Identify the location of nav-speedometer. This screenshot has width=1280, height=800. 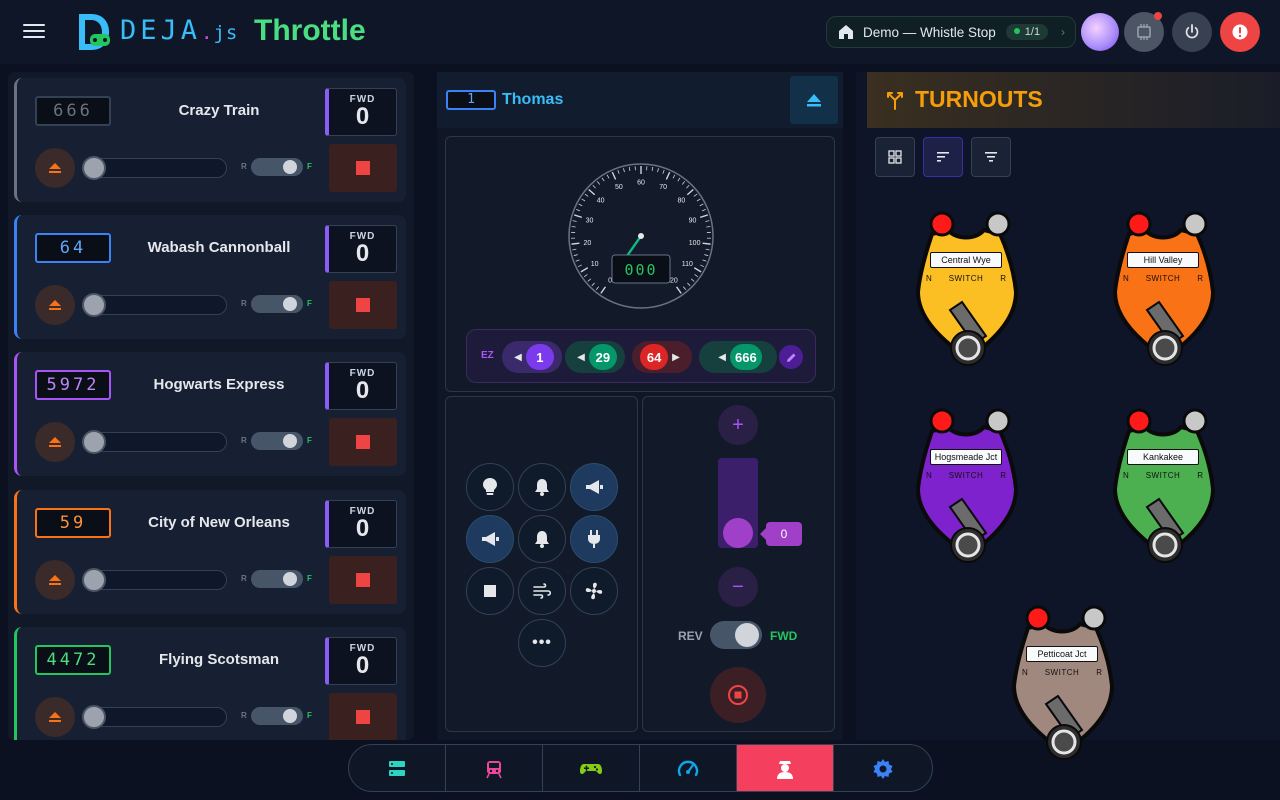
(688, 768).